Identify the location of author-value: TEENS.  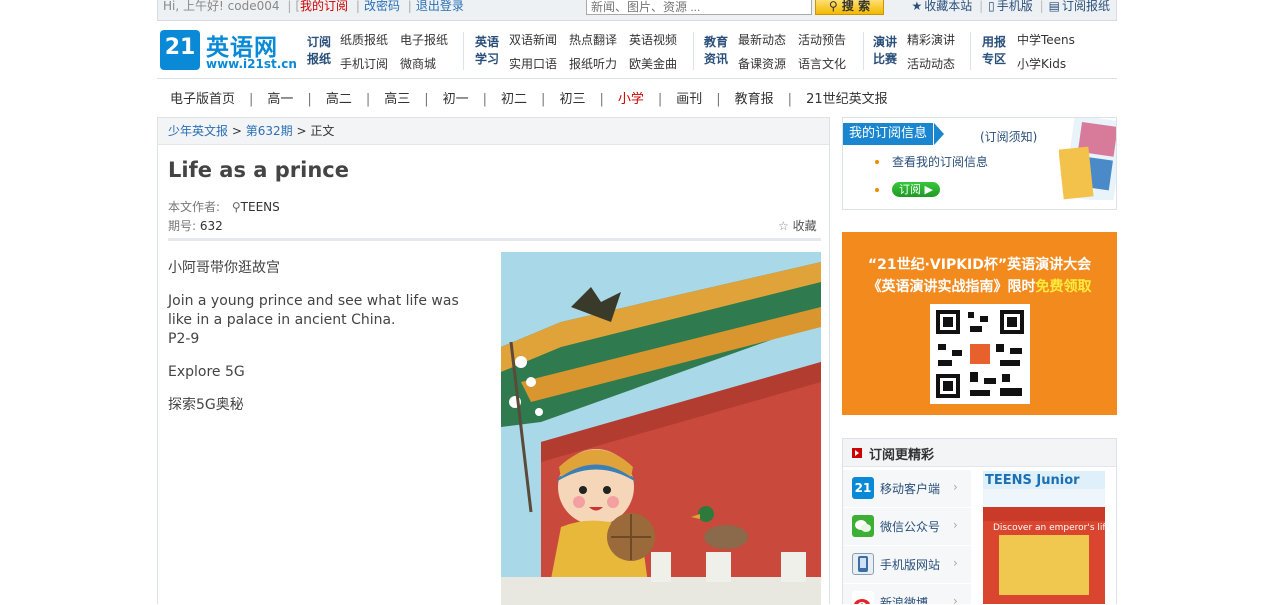
(260, 207).